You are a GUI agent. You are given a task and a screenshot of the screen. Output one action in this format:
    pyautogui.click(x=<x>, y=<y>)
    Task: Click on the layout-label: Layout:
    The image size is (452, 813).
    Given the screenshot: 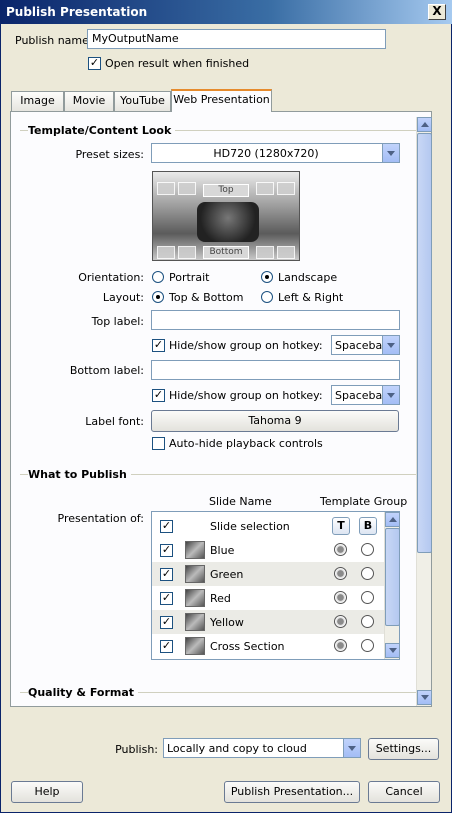 What is the action you would take?
    pyautogui.click(x=123, y=297)
    